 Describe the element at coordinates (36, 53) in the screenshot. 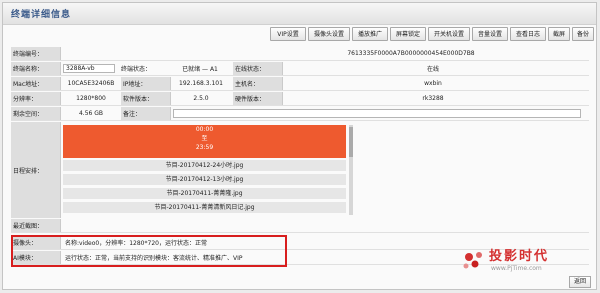

I see `device-id-label: 终端编号：` at that location.